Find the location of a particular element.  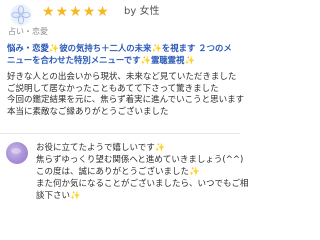

review-body-line: 今回の鑑定結果を元に、焦らず着実に進んでいこうと思います is located at coordinates (126, 100).